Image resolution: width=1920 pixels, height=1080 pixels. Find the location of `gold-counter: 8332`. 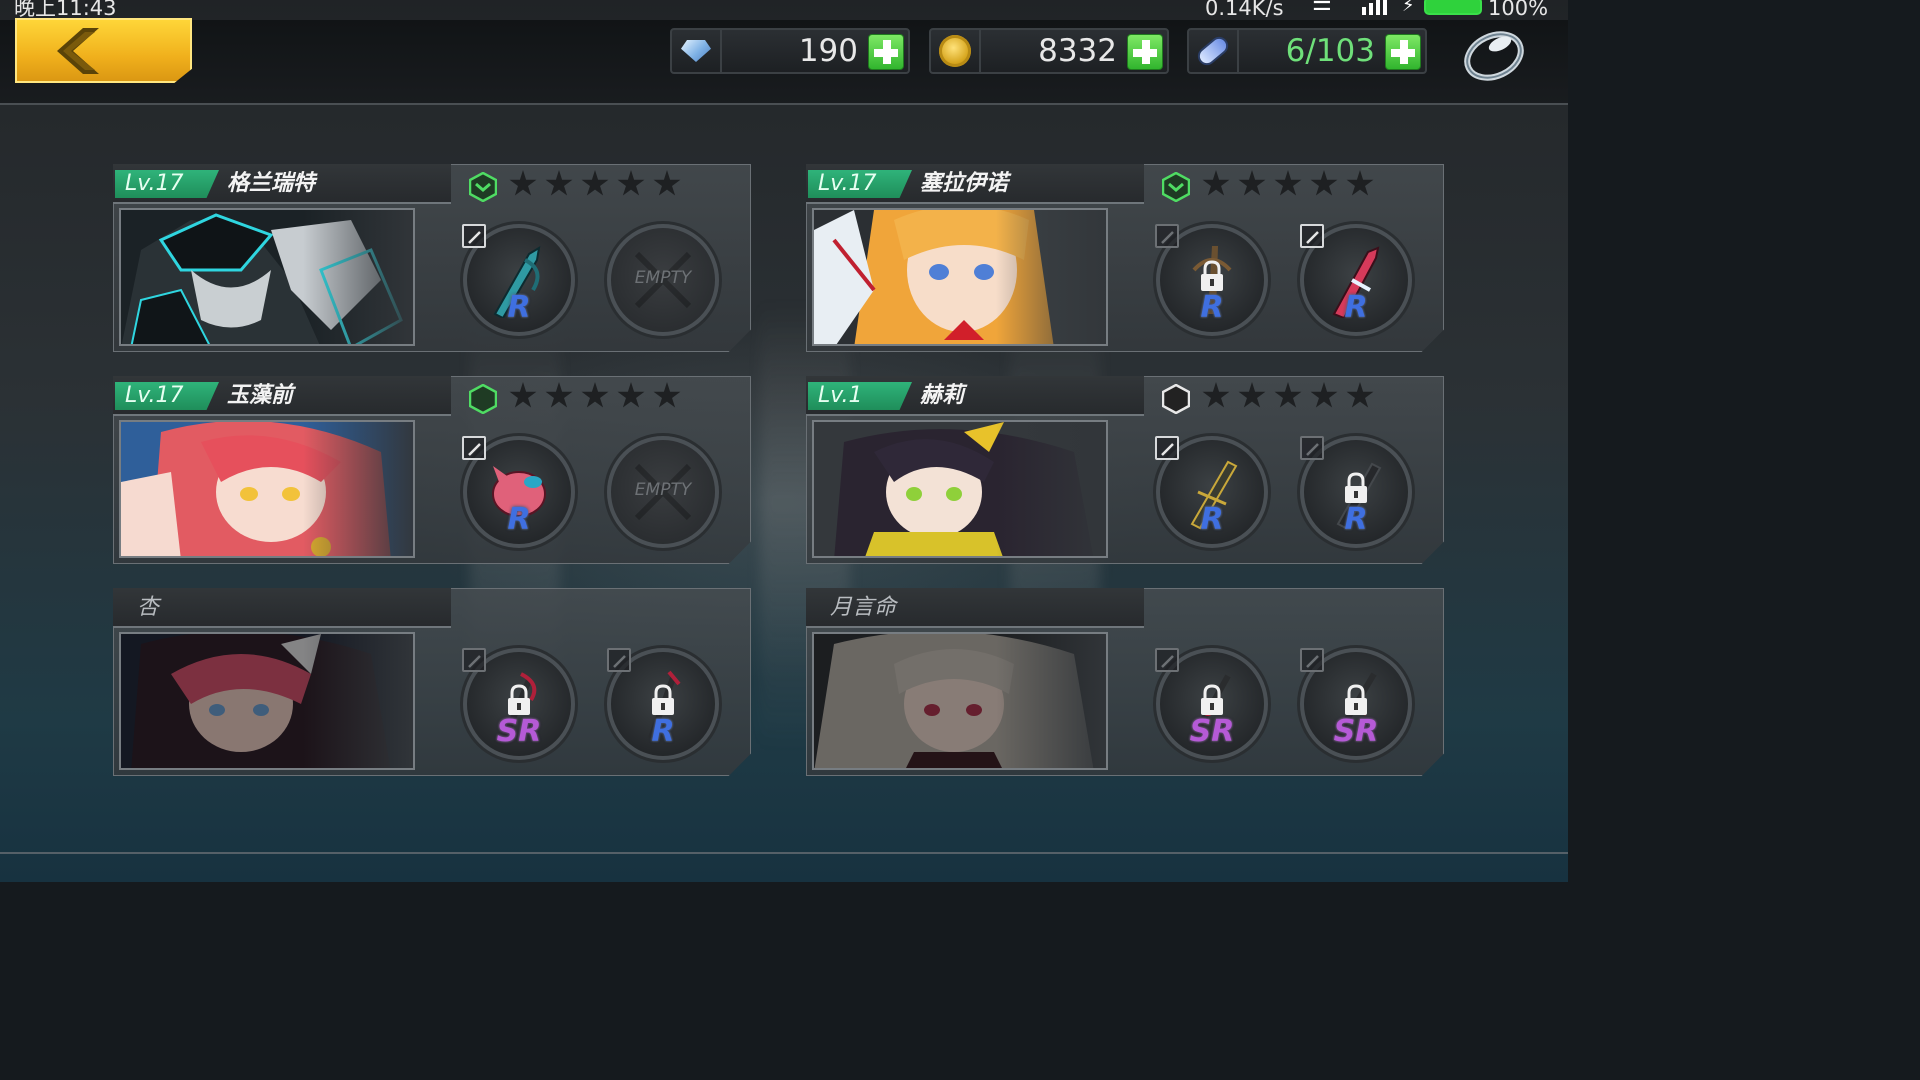

gold-counter: 8332 is located at coordinates (1049, 51).